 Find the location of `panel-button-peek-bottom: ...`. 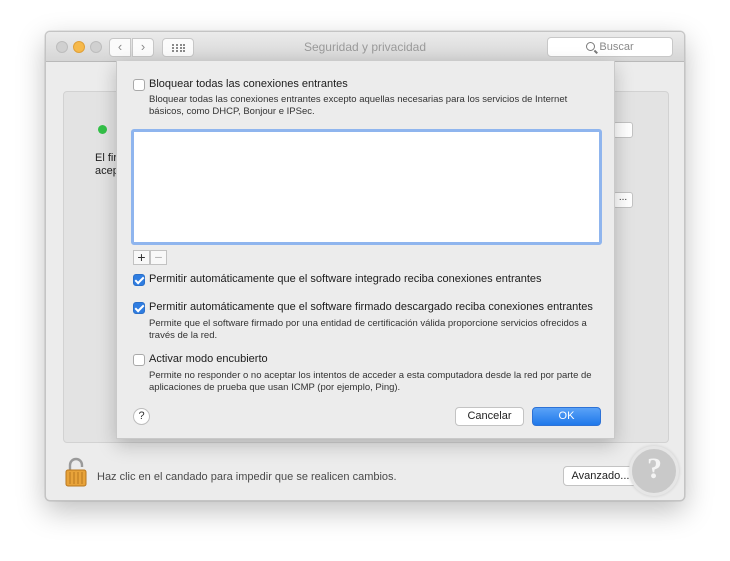

panel-button-peek-bottom: ... is located at coordinates (623, 200).